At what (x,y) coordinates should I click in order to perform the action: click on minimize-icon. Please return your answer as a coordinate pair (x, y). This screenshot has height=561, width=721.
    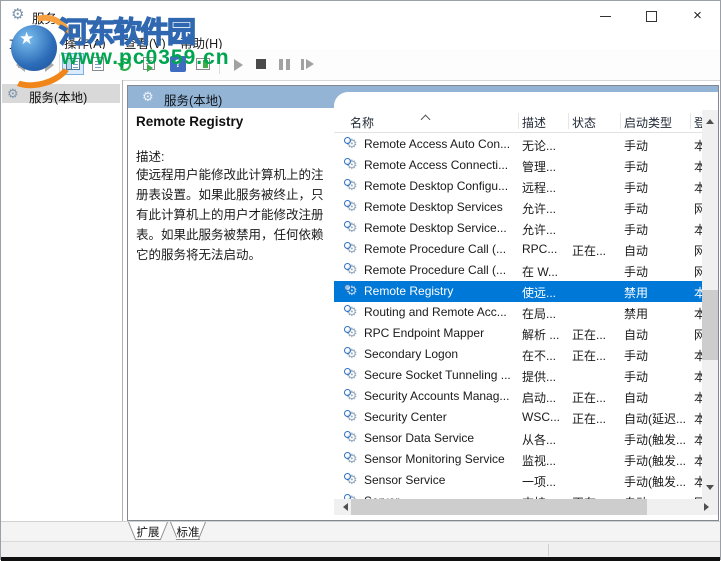
    Looking at the image, I should click on (605, 16).